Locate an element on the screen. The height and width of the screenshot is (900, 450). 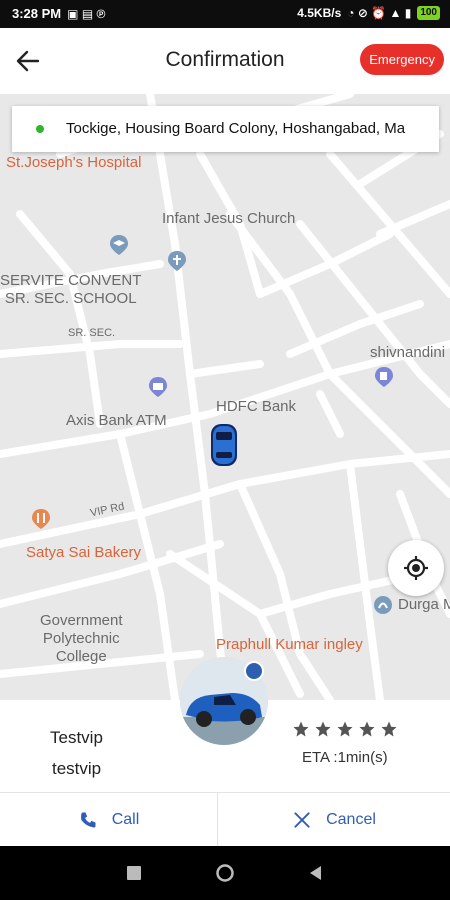
back-nav-icon is located at coordinates (316, 873).